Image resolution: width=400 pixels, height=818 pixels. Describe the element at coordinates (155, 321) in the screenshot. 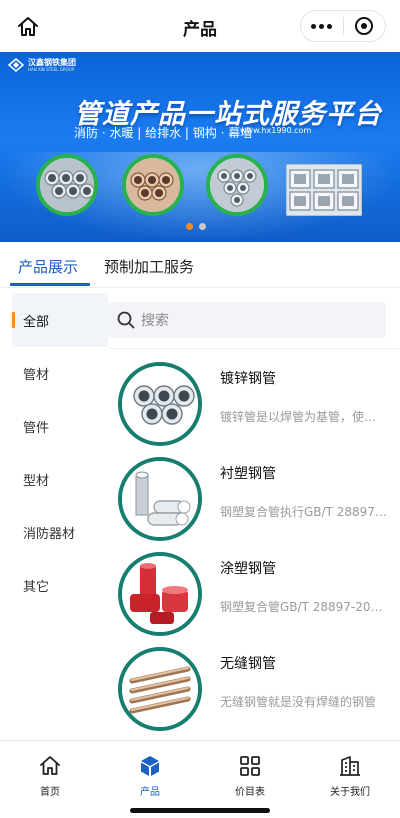

I see `search-placeholder: 搜索` at that location.